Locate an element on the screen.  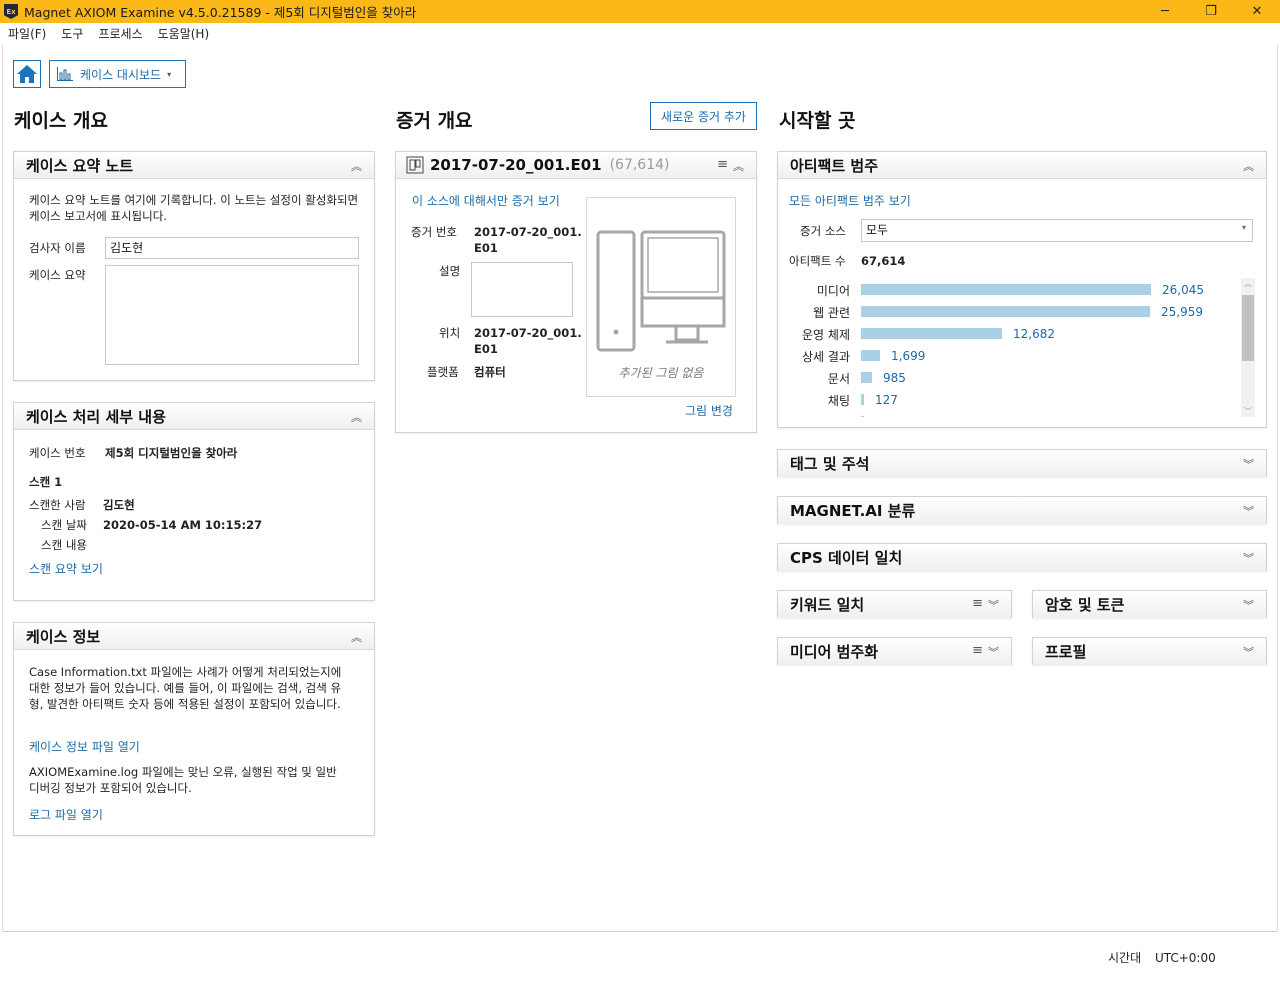
category-value: 12,682 is located at coordinates (1034, 334).